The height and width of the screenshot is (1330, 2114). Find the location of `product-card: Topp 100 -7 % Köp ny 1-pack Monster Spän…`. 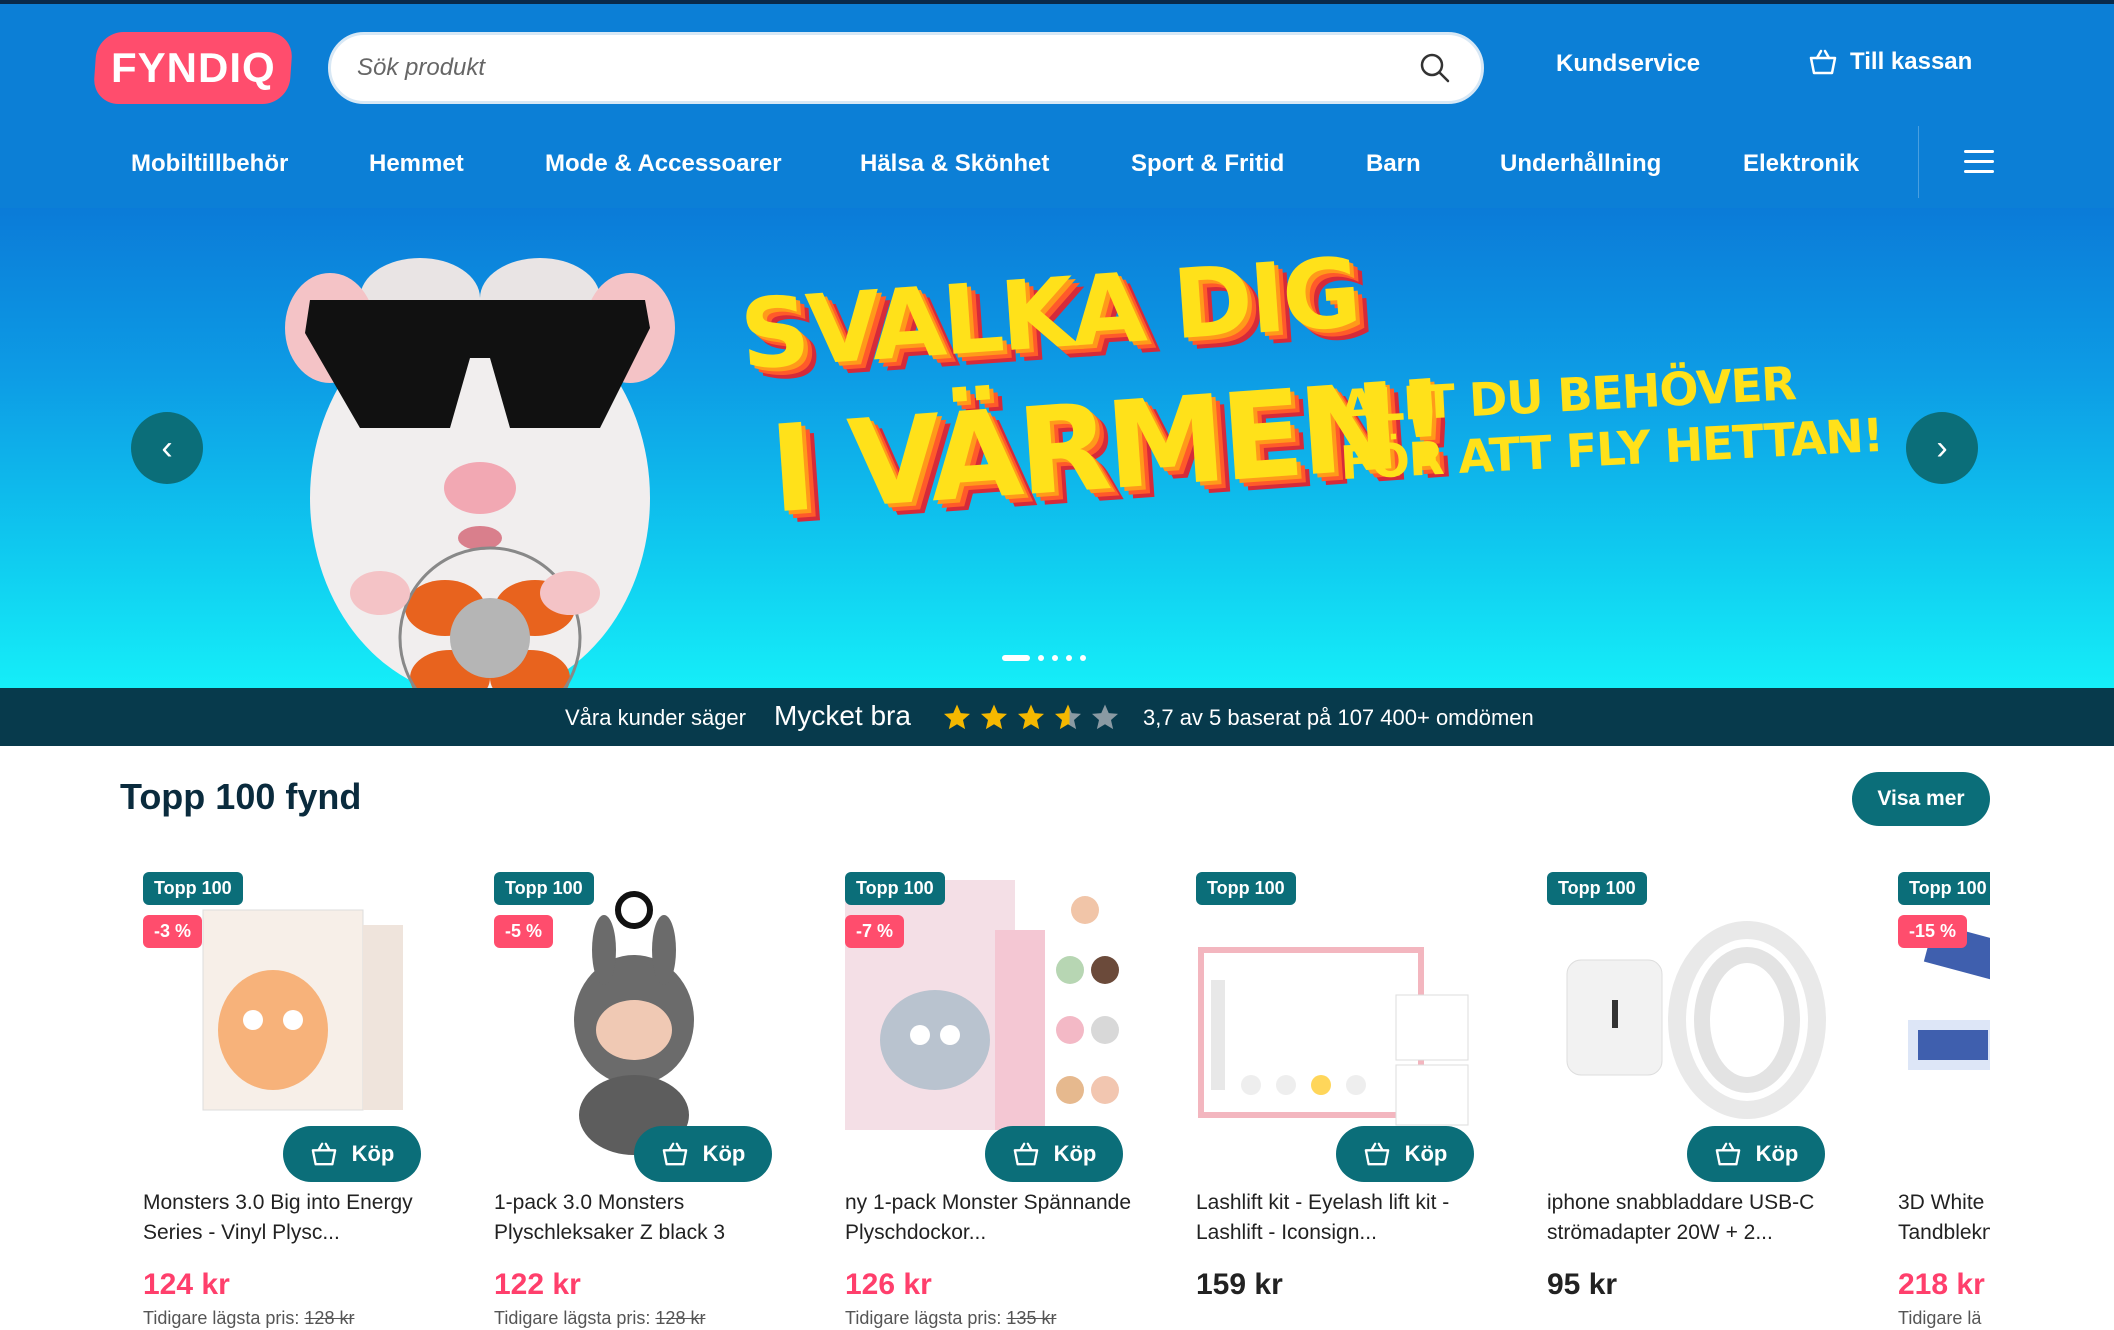

product-card: Topp 100 -7 % Köp ny 1-pack Monster Spän… is located at coordinates (1000, 1100).